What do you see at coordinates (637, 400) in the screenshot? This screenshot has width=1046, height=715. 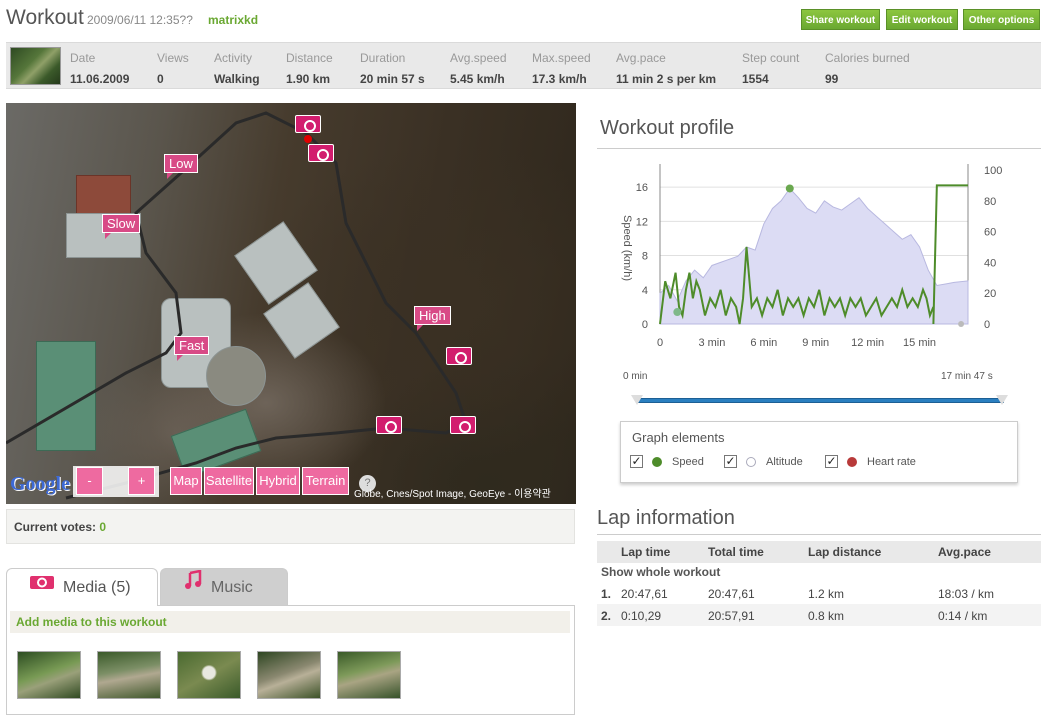 I see `range-start-handle` at bounding box center [637, 400].